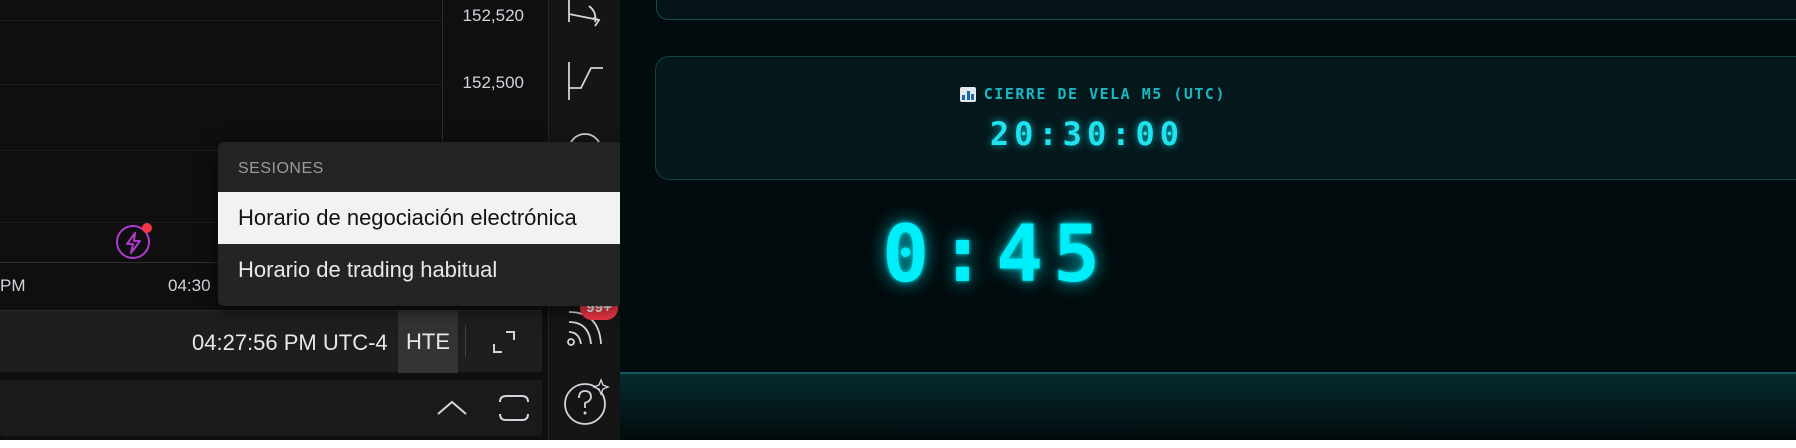 This screenshot has width=1796, height=448. What do you see at coordinates (967, 94) in the screenshot?
I see `bar-chart-icon` at bounding box center [967, 94].